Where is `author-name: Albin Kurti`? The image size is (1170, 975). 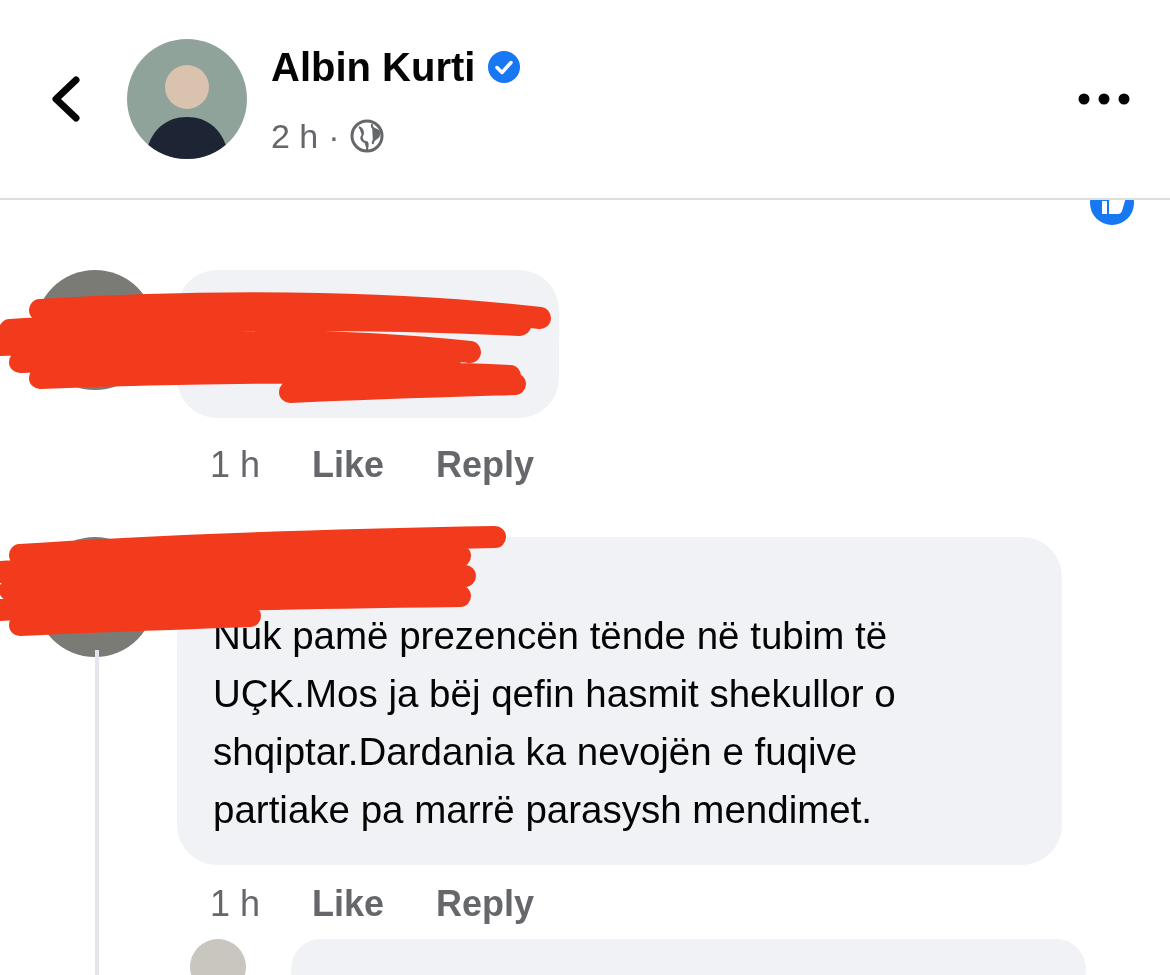 author-name: Albin Kurti is located at coordinates (373, 67).